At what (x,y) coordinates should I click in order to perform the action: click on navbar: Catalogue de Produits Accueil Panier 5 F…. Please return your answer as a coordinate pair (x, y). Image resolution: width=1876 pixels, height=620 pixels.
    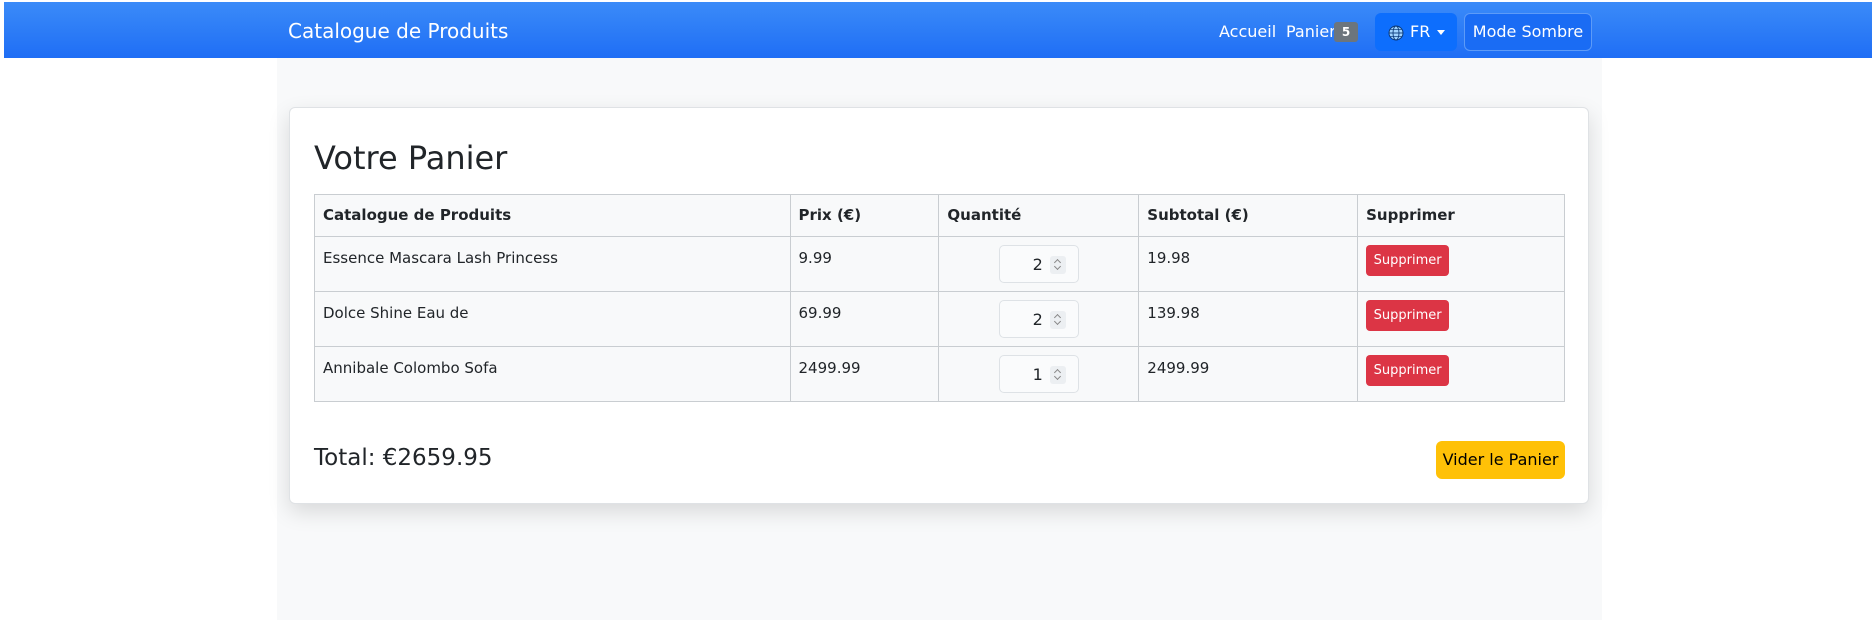
    Looking at the image, I should click on (938, 30).